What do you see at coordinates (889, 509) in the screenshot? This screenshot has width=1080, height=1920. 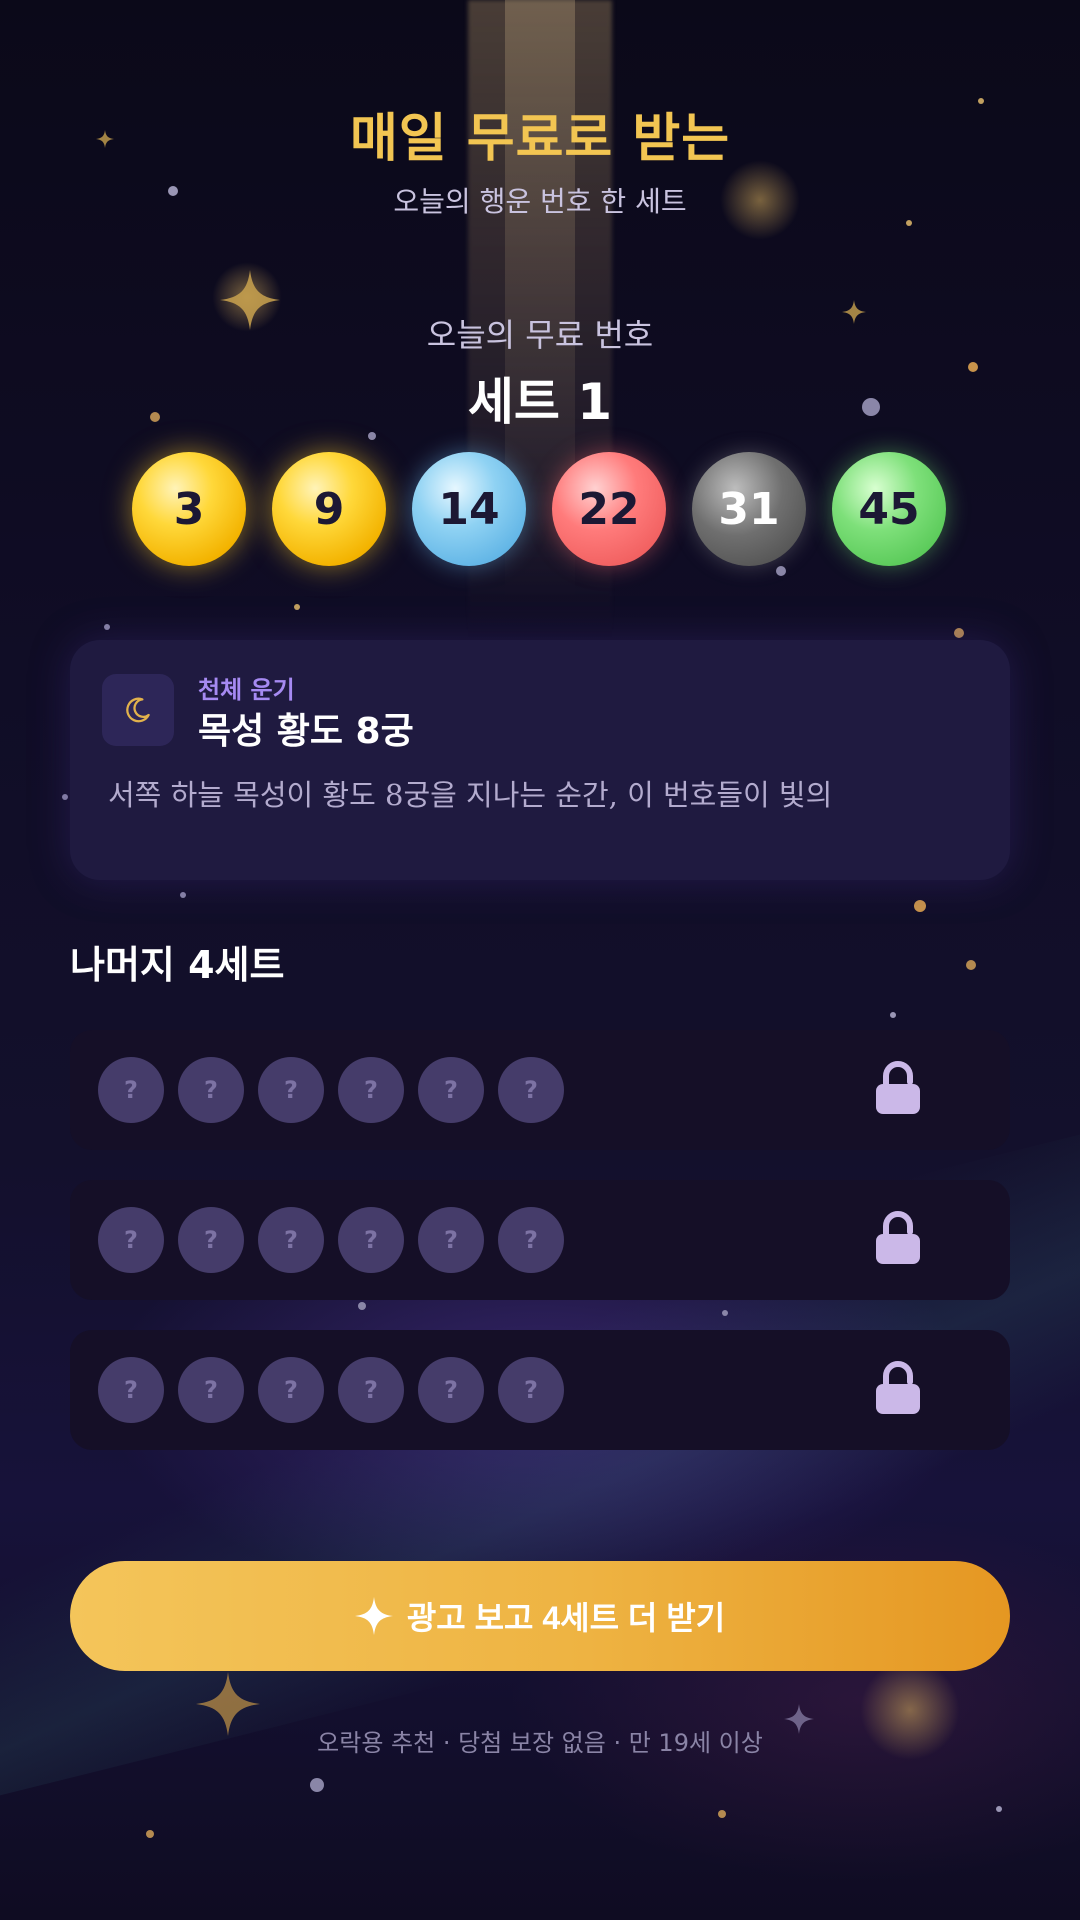 I see `lotto-ball: 45` at bounding box center [889, 509].